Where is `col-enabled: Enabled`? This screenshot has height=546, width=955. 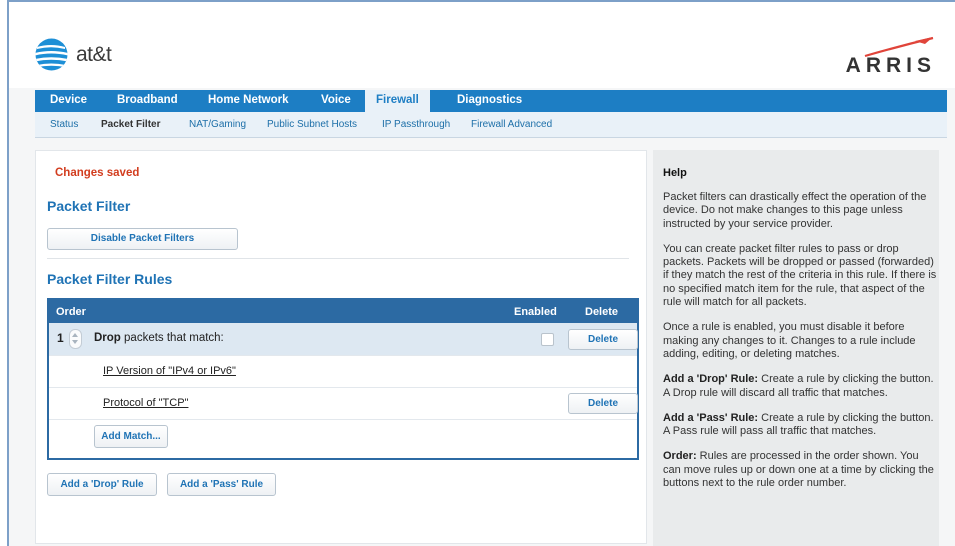 col-enabled: Enabled is located at coordinates (535, 312).